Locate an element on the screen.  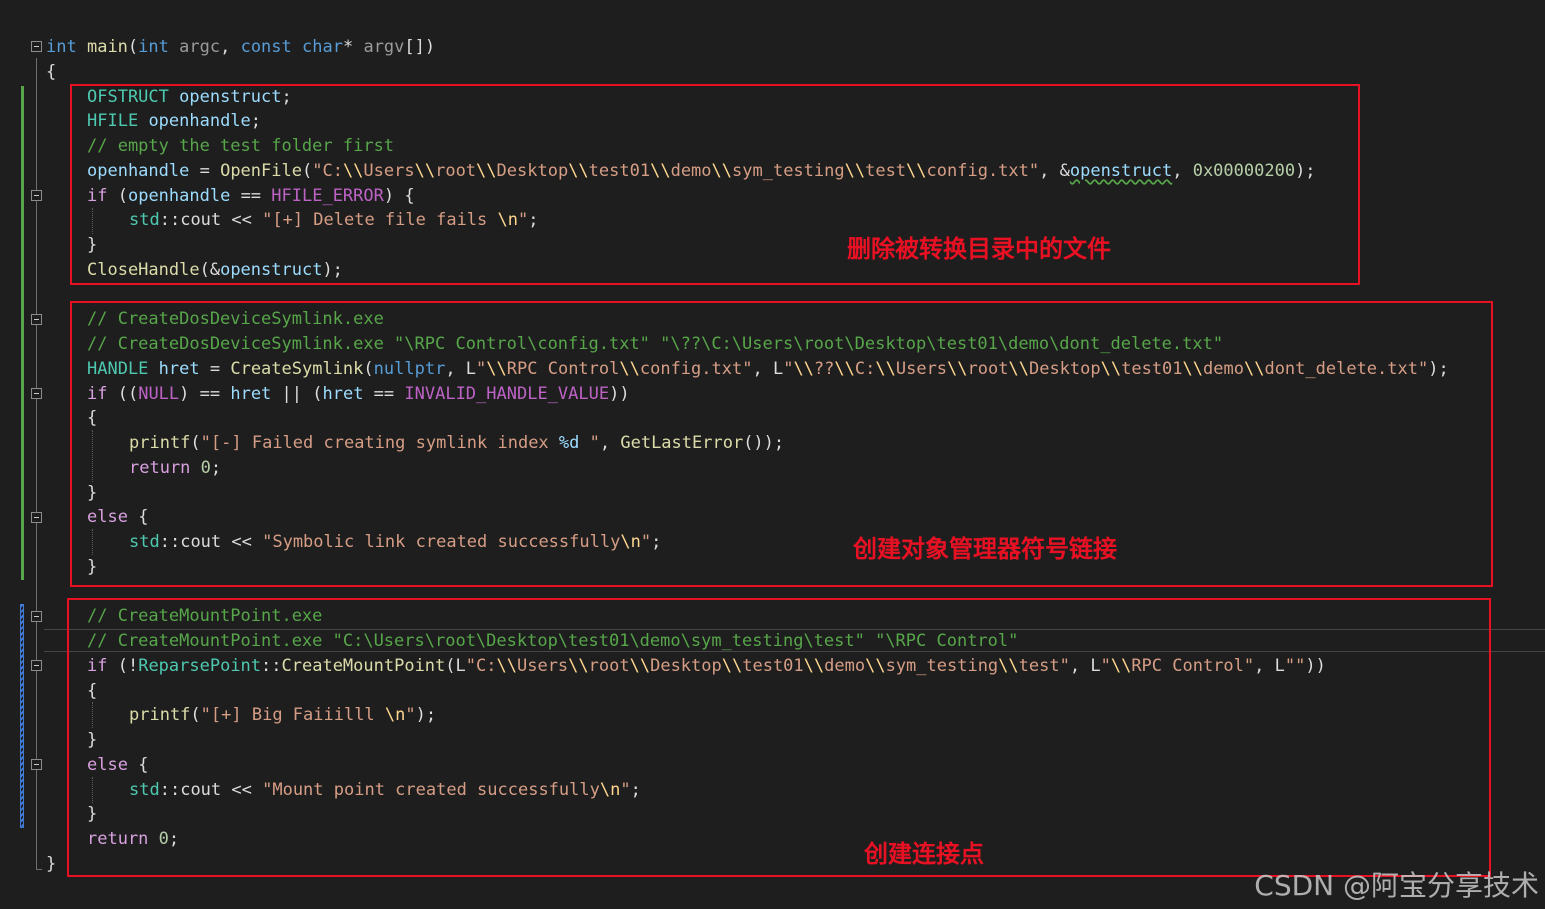
fold-toggle-if-openhandle is located at coordinates (36, 195).